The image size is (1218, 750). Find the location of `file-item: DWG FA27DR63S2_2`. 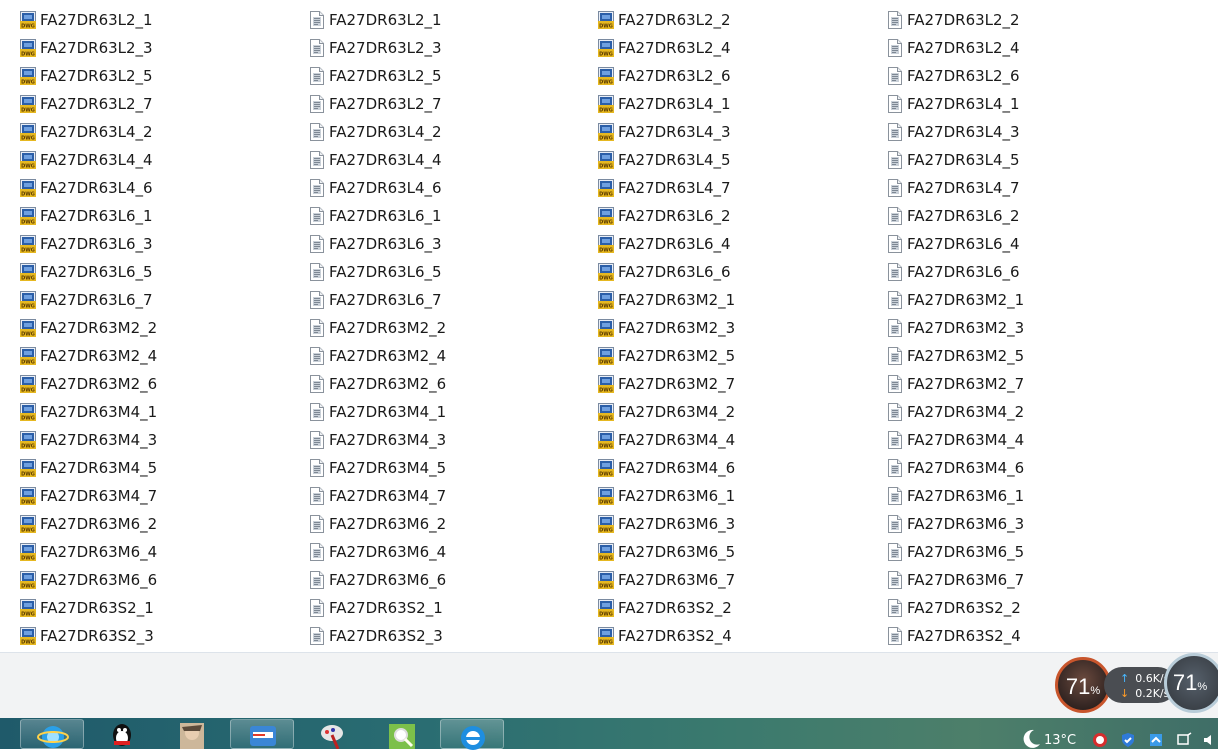

file-item: DWG FA27DR63S2_2 is located at coordinates (722, 608).